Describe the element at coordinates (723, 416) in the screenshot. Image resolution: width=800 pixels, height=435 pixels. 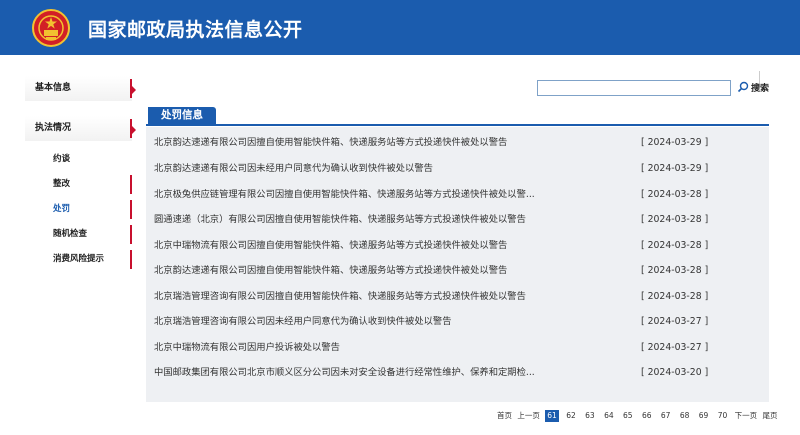
I see `page-link: 70` at that location.